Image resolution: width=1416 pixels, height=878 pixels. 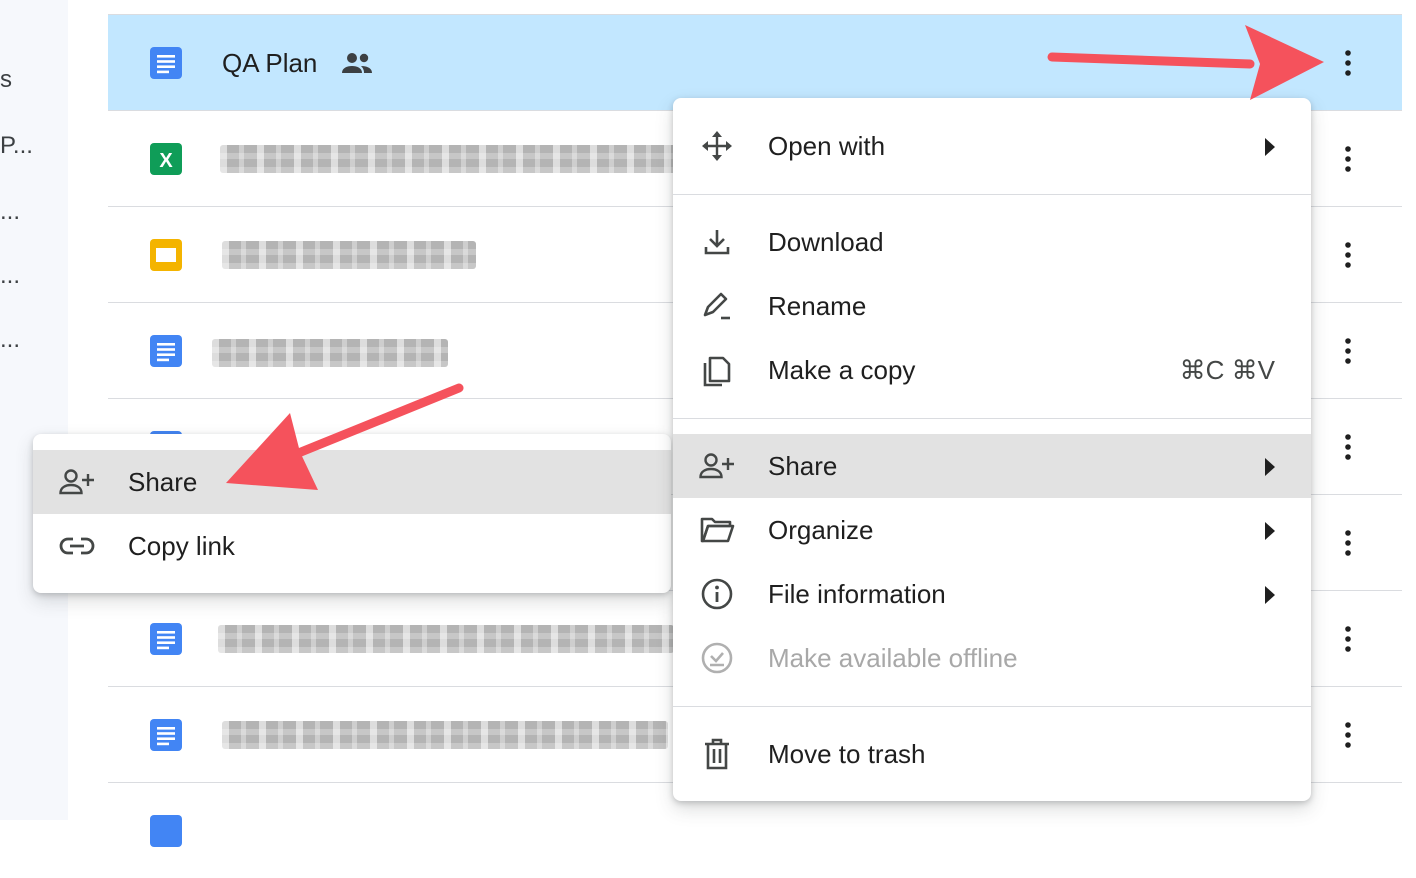 What do you see at coordinates (717, 594) in the screenshot?
I see `info-icon` at bounding box center [717, 594].